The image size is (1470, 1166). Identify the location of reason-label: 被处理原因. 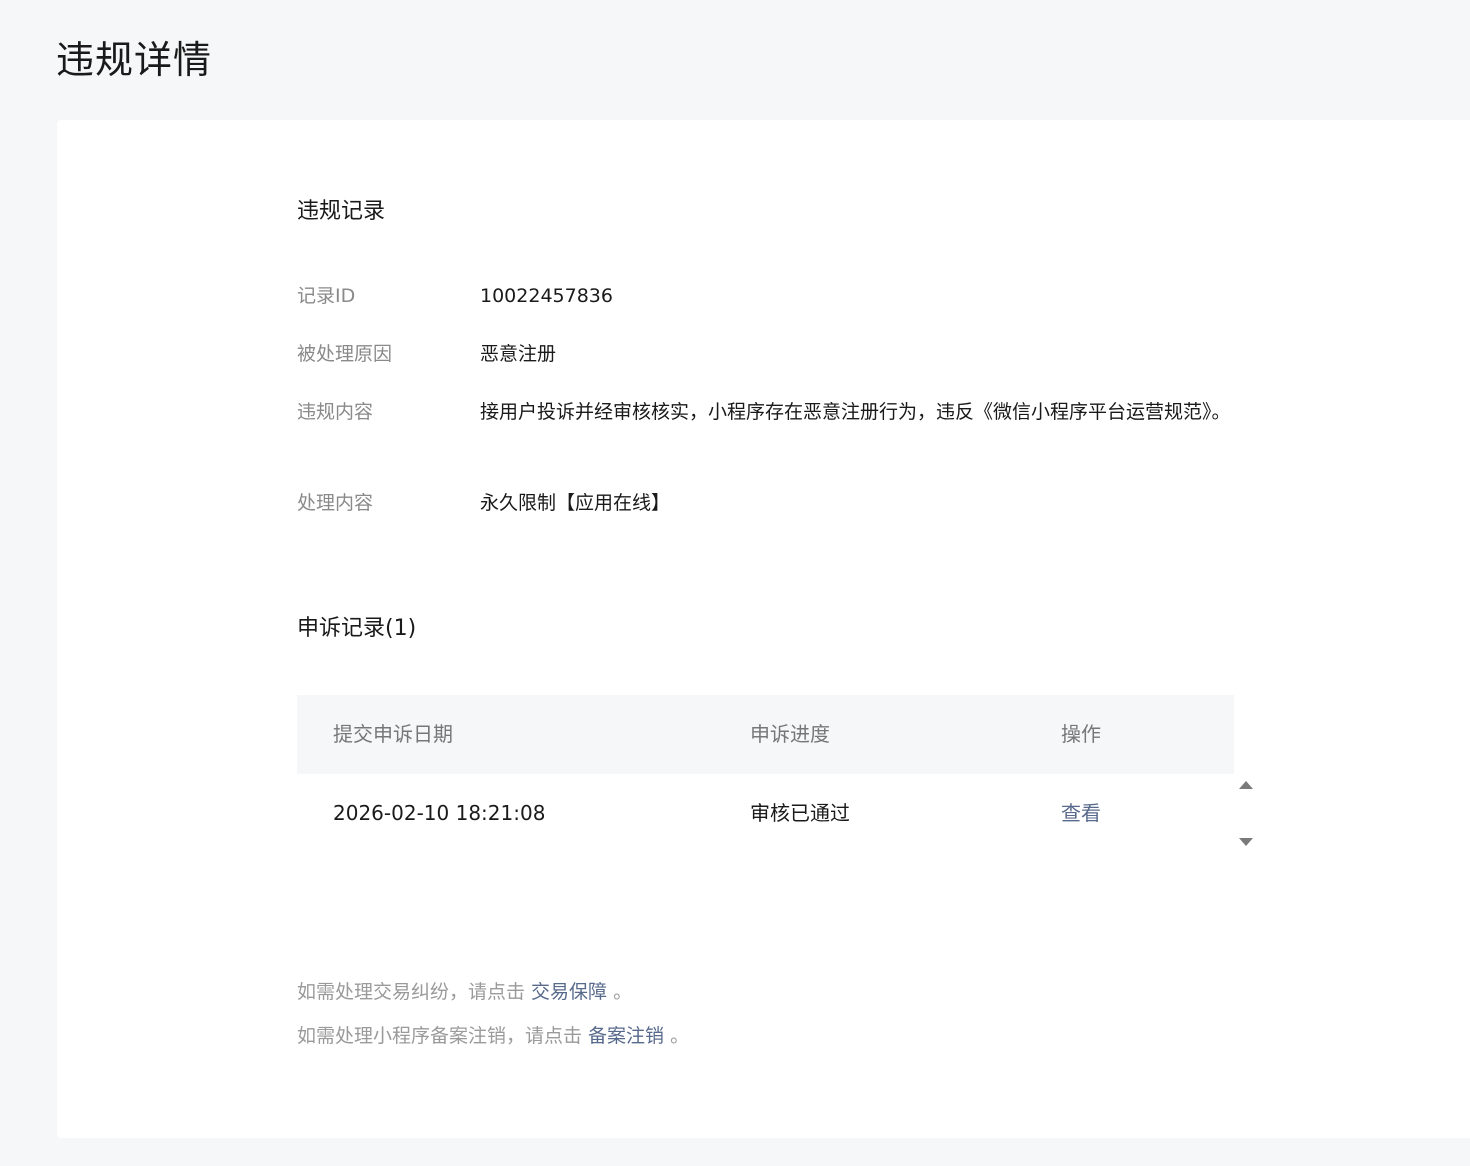
(345, 354).